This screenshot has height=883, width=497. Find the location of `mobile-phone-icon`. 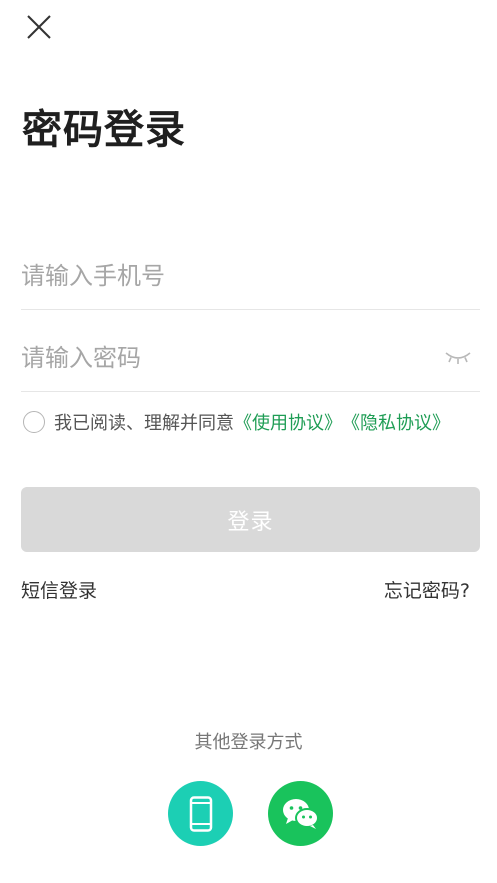

mobile-phone-icon is located at coordinates (200, 813).